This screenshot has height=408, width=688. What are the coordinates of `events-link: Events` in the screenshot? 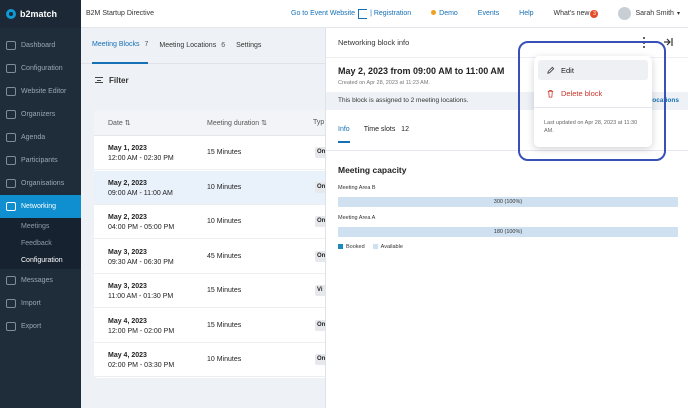 It's located at (488, 13).